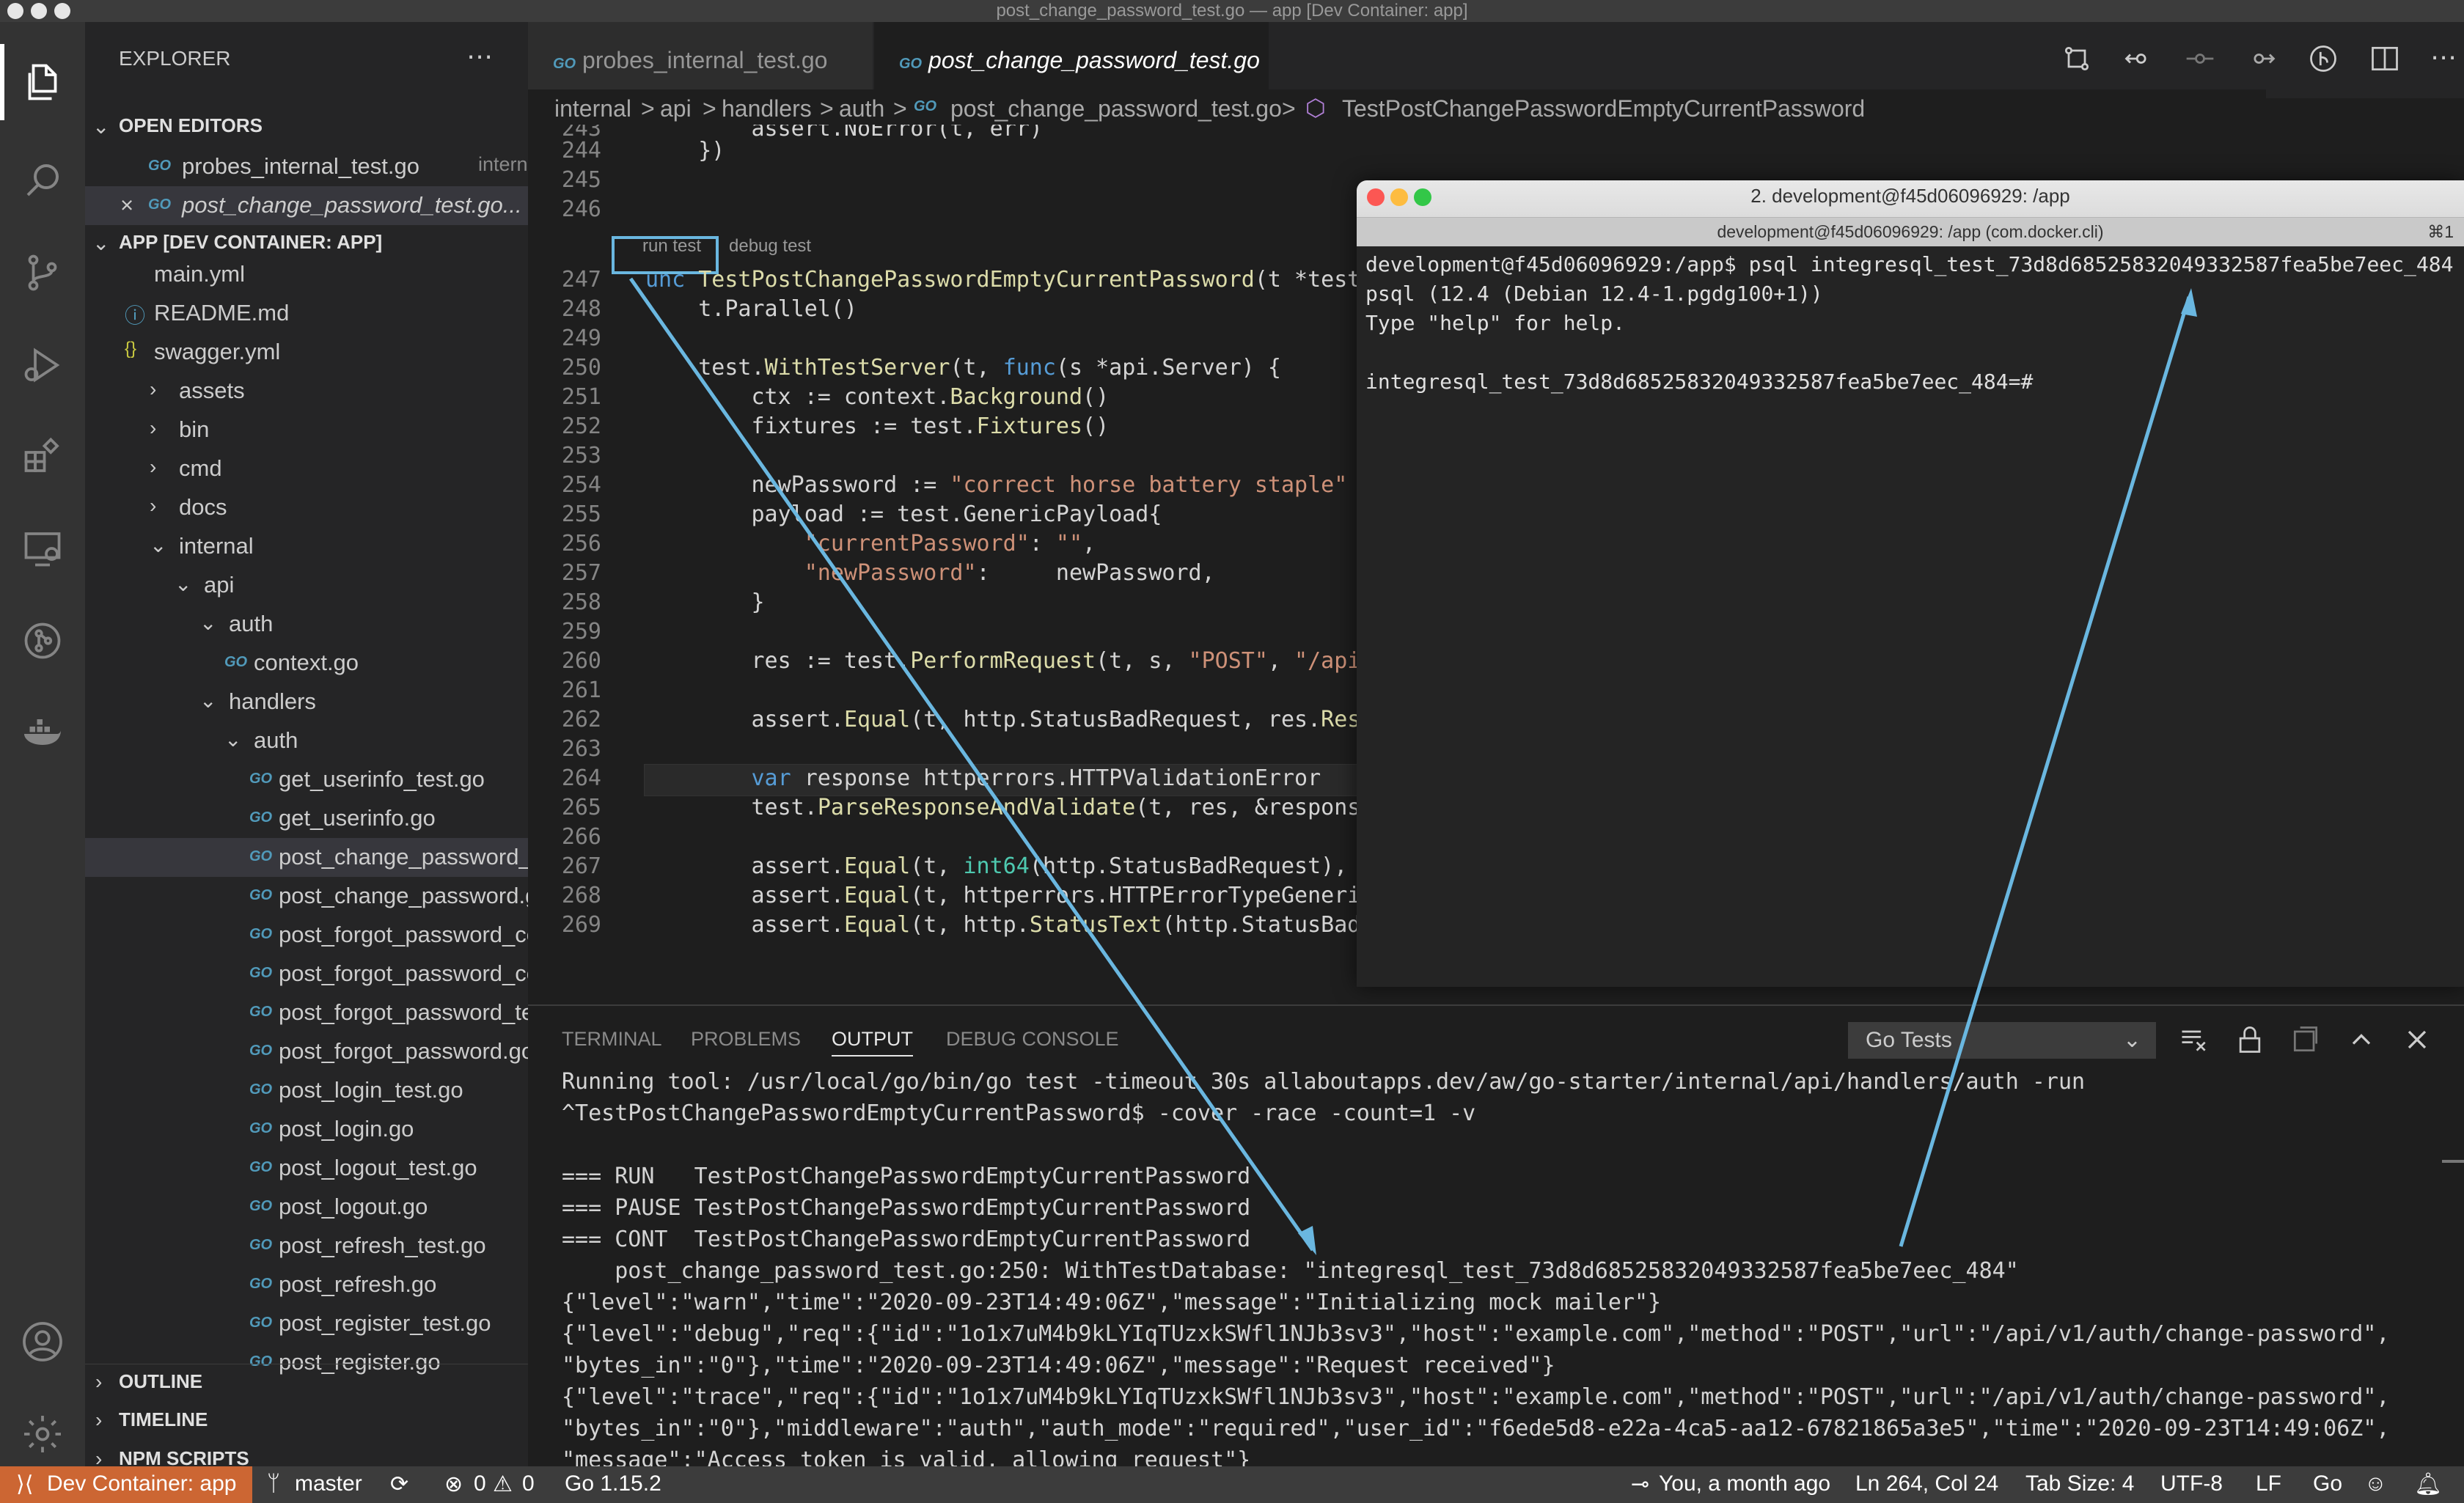 The height and width of the screenshot is (1503, 2464). I want to click on close-icon: ×, so click(126, 205).